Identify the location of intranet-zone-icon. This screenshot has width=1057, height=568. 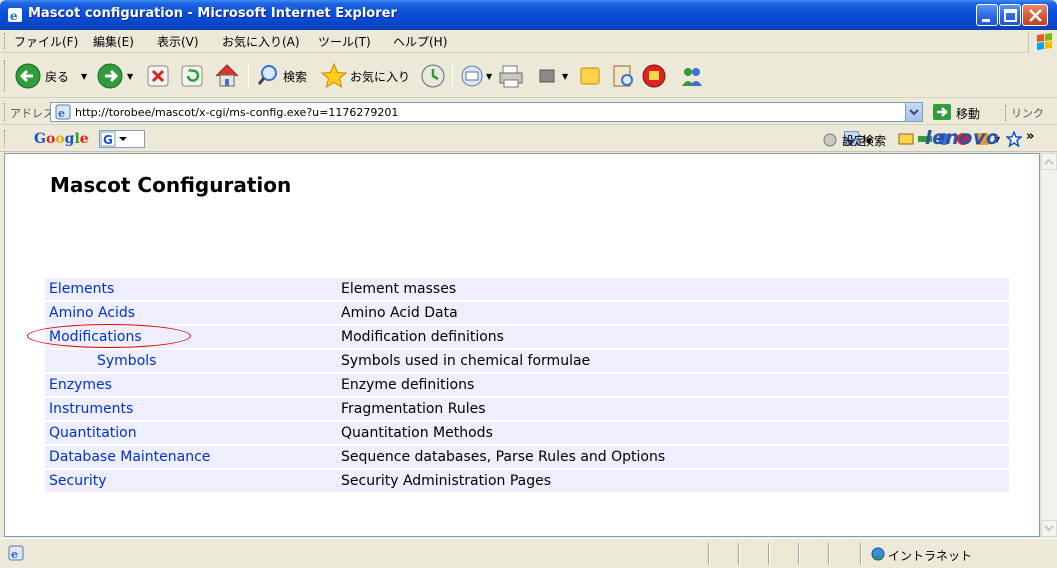
(878, 554).